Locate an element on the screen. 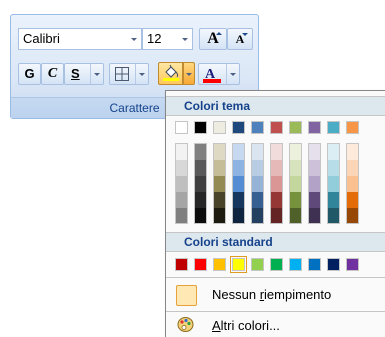 This screenshot has width=385, height=337. standard-colors-header: Colori standard is located at coordinates (275, 242).